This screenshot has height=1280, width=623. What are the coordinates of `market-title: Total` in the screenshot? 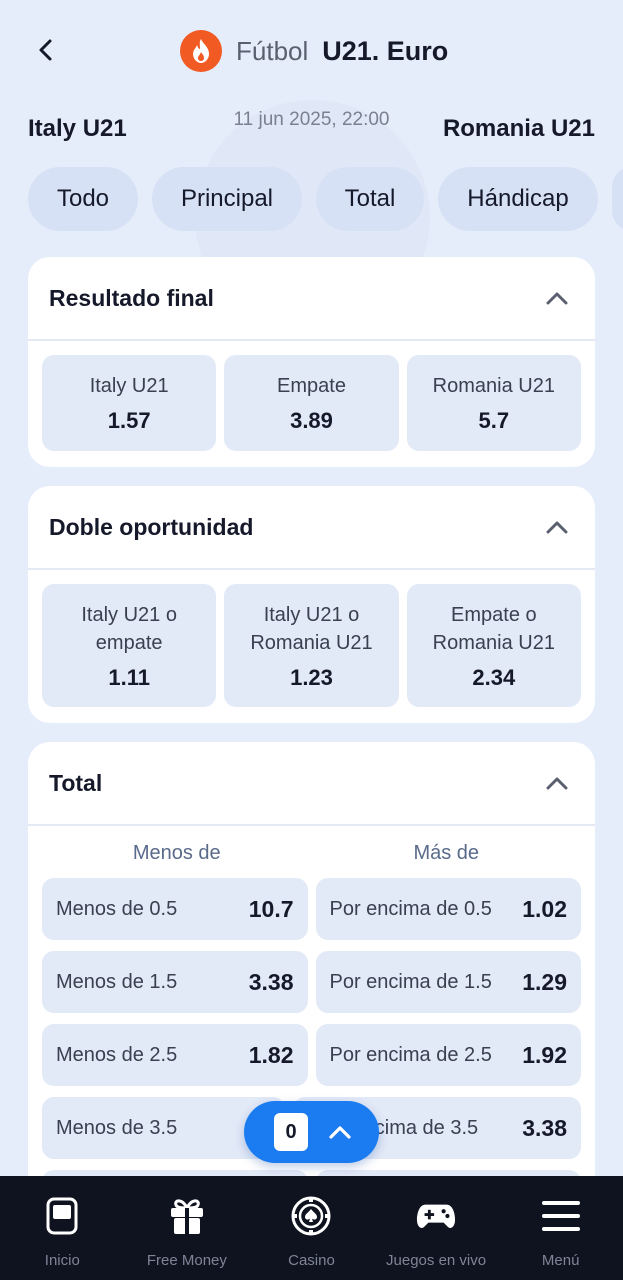 It's located at (76, 782).